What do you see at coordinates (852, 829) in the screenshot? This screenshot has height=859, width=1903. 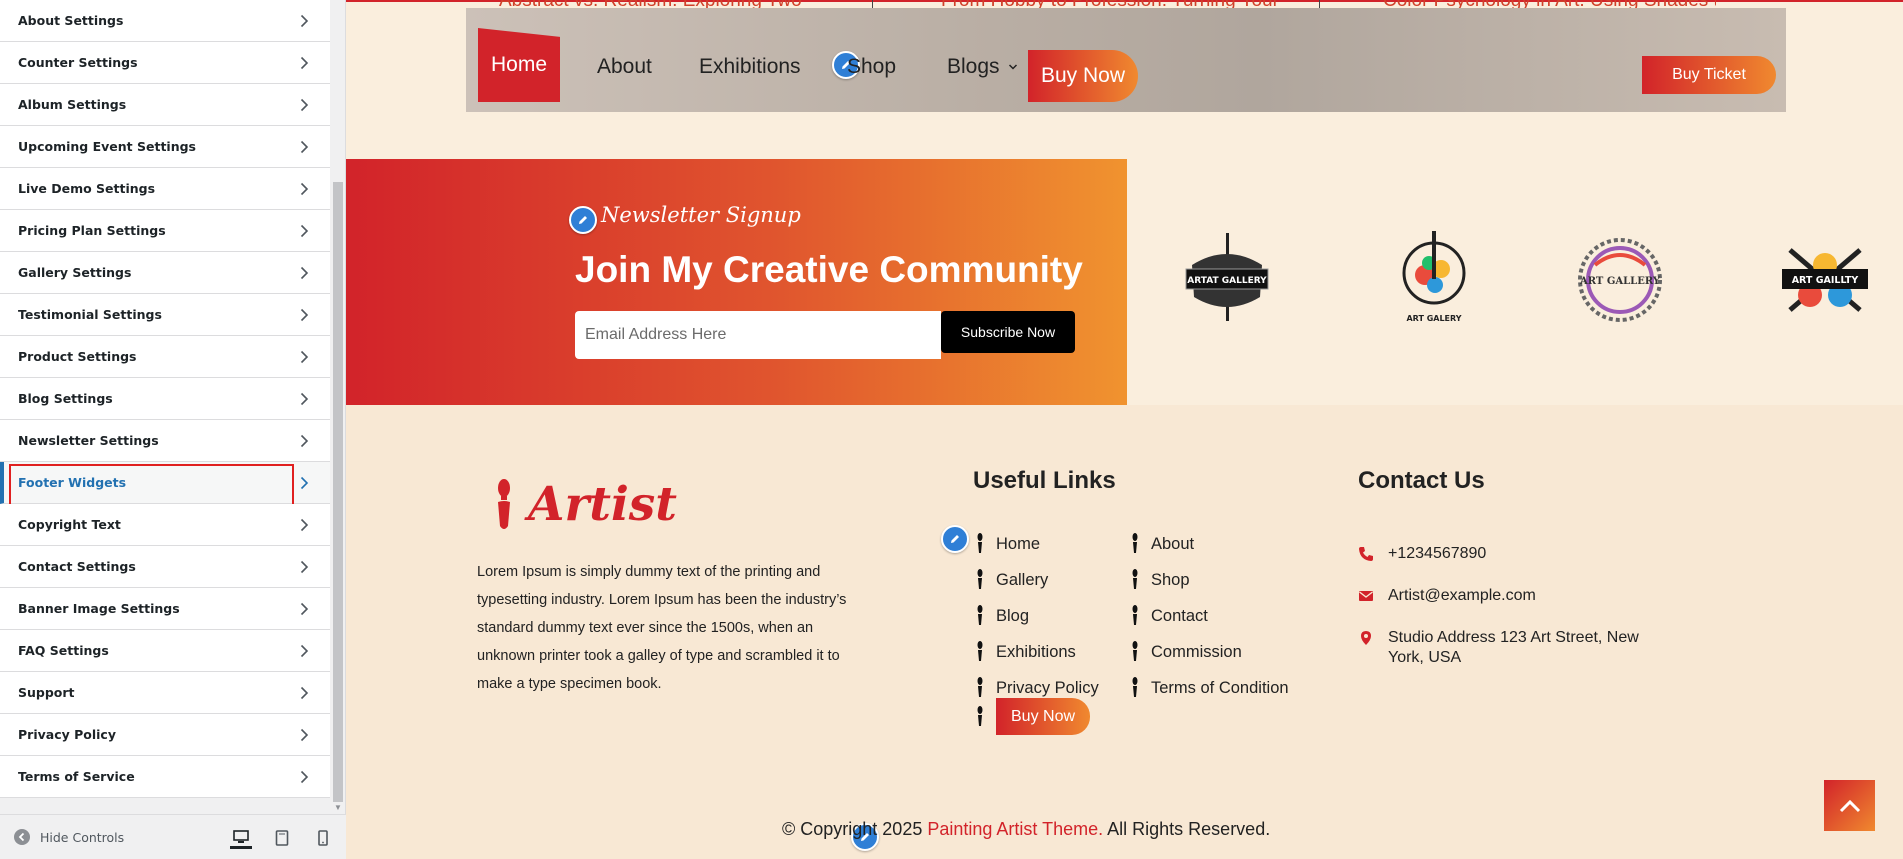 I see `copyright-prefix: © Copyright 2025` at bounding box center [852, 829].